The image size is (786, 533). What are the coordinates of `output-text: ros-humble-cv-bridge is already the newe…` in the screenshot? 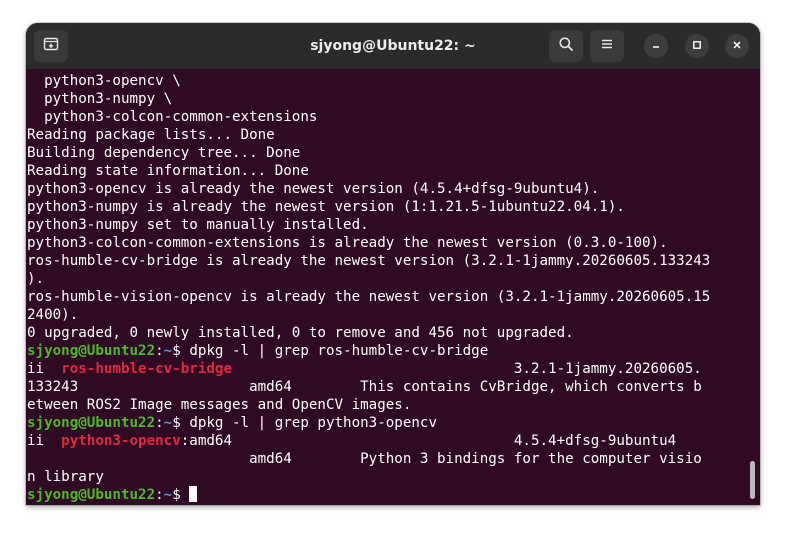 It's located at (369, 261).